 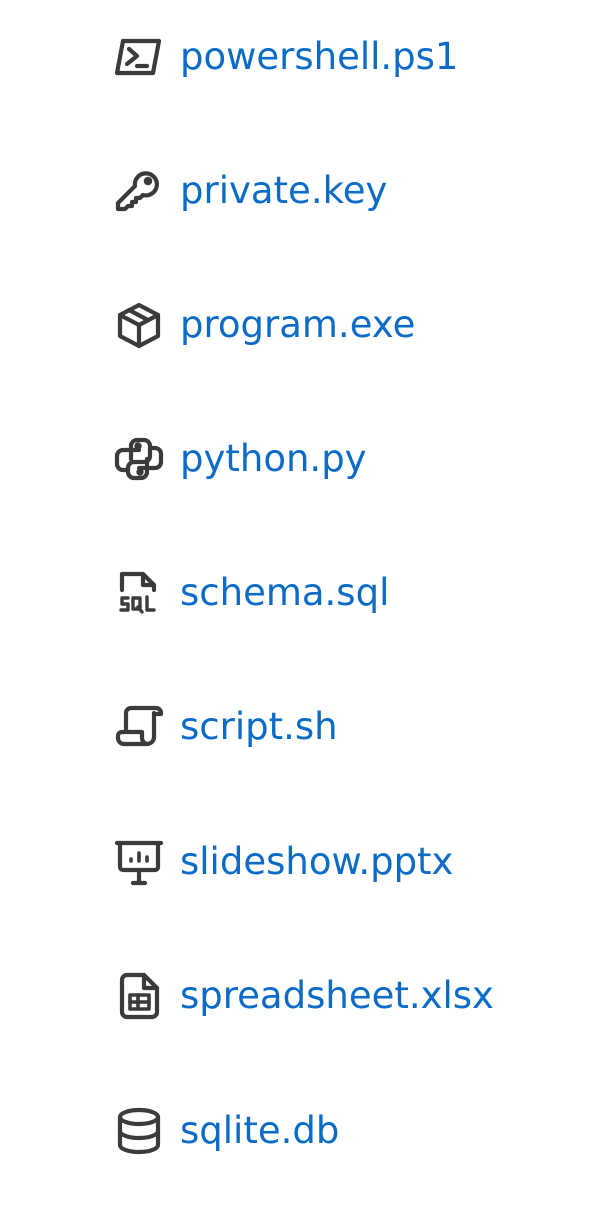 What do you see at coordinates (298, 324) in the screenshot?
I see `file-name: program.exe` at bounding box center [298, 324].